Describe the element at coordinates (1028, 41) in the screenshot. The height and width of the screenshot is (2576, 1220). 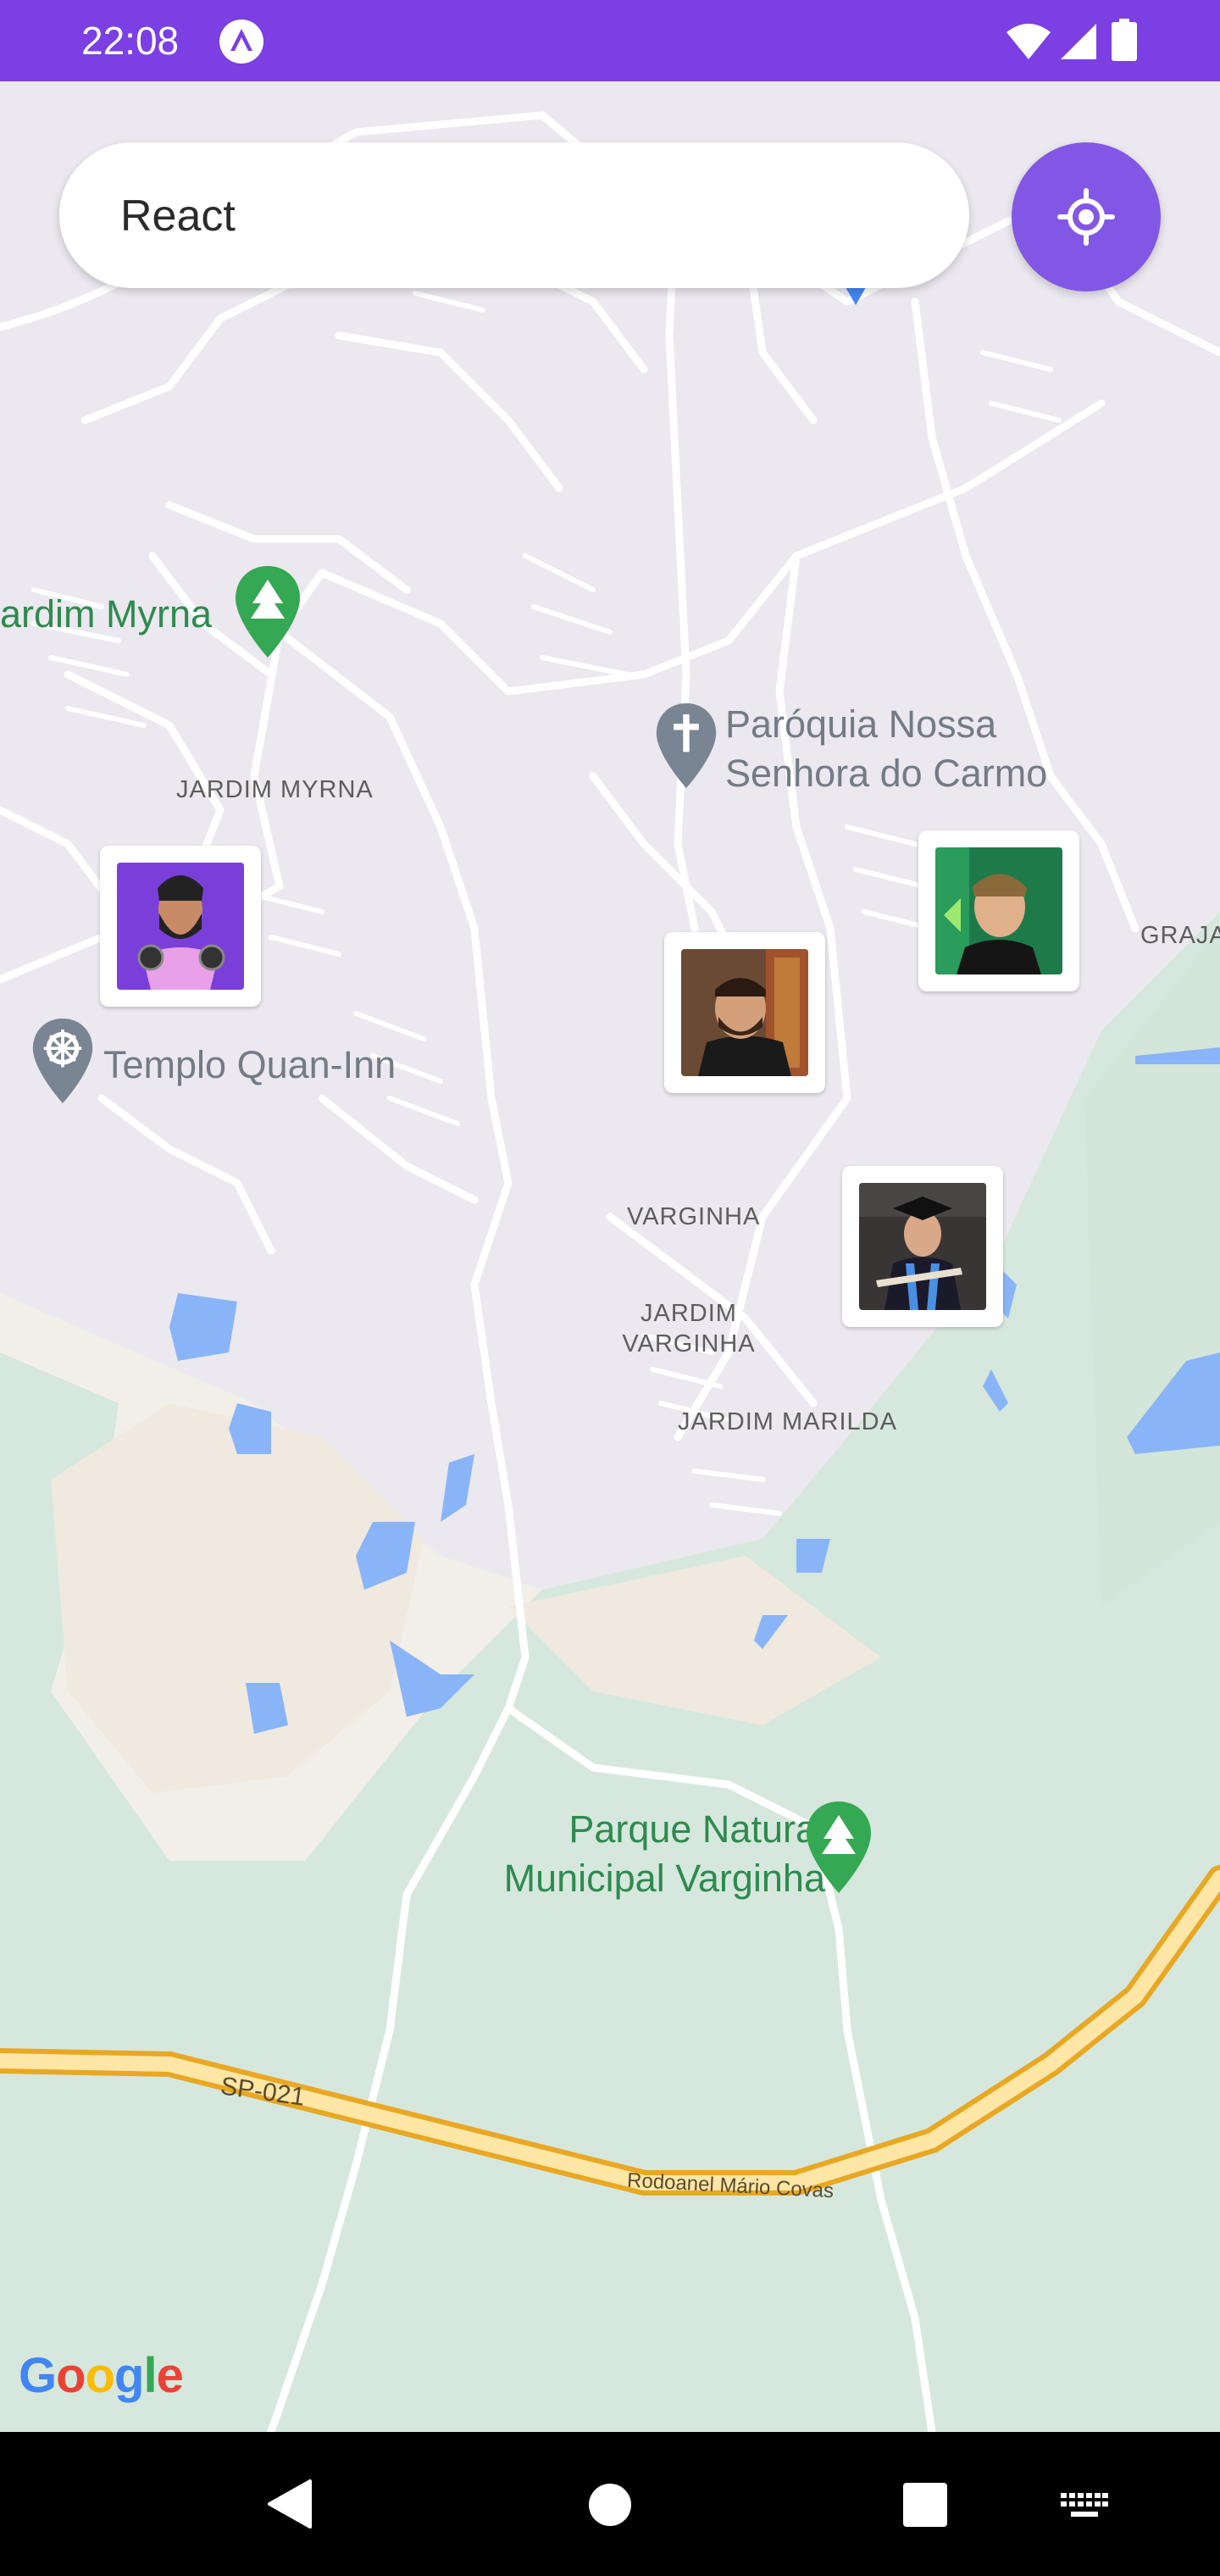
I see `wifi-icon` at that location.